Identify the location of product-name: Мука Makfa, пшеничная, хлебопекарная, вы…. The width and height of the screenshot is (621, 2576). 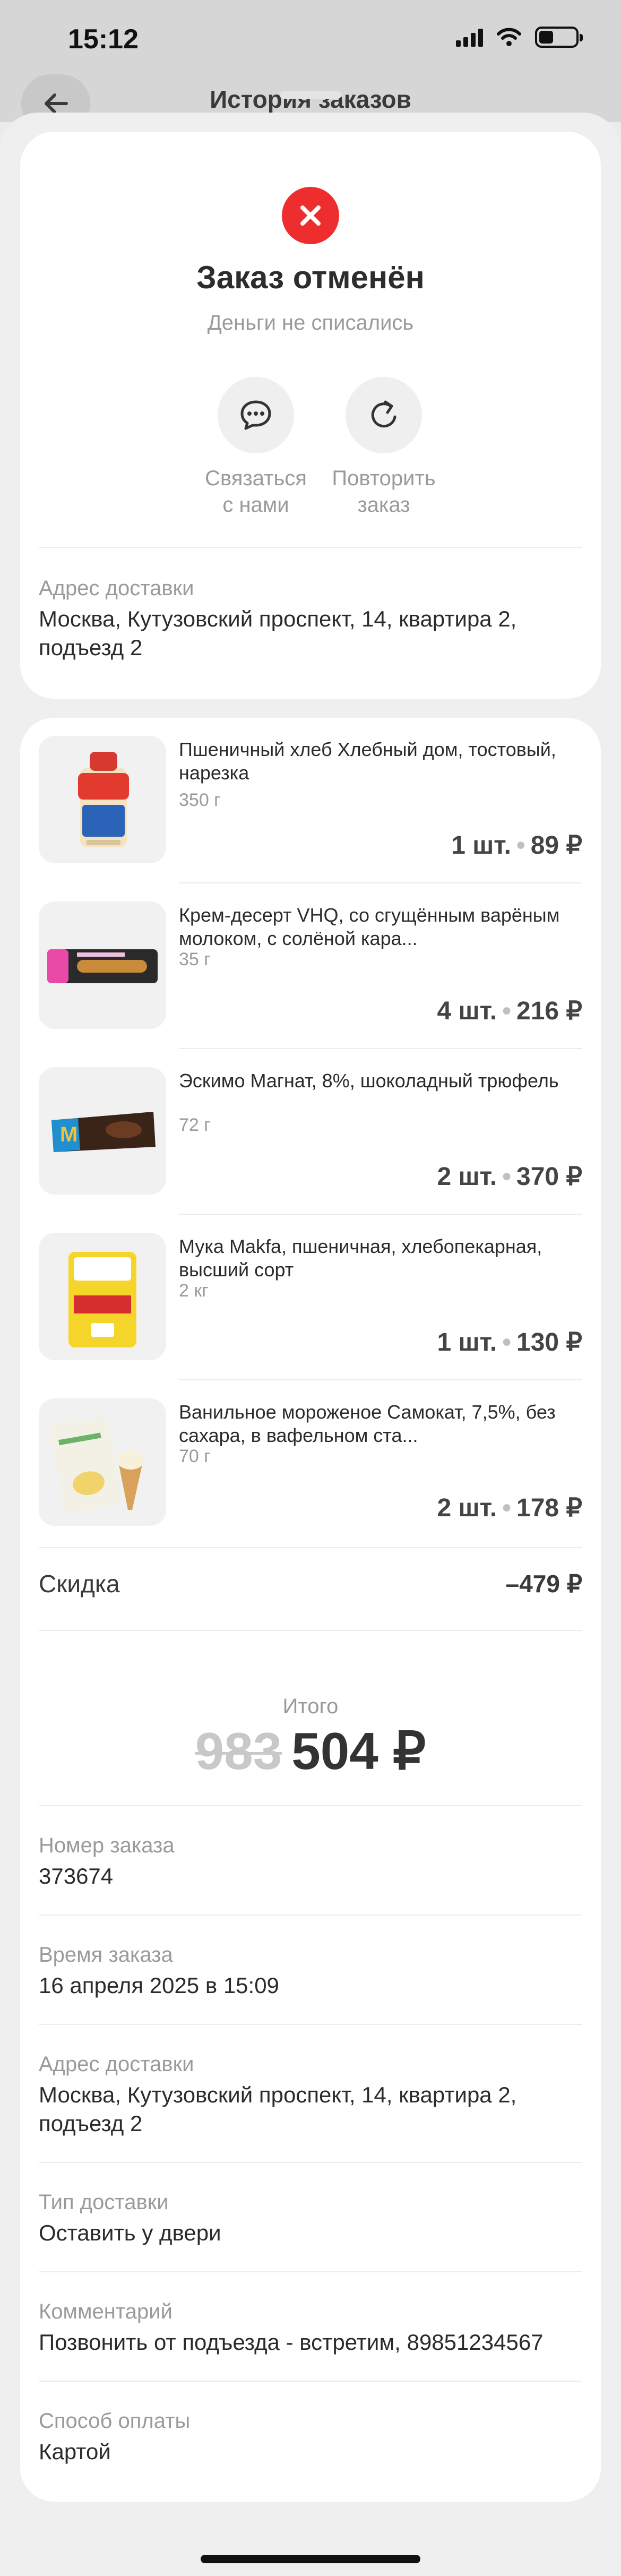
(360, 1258).